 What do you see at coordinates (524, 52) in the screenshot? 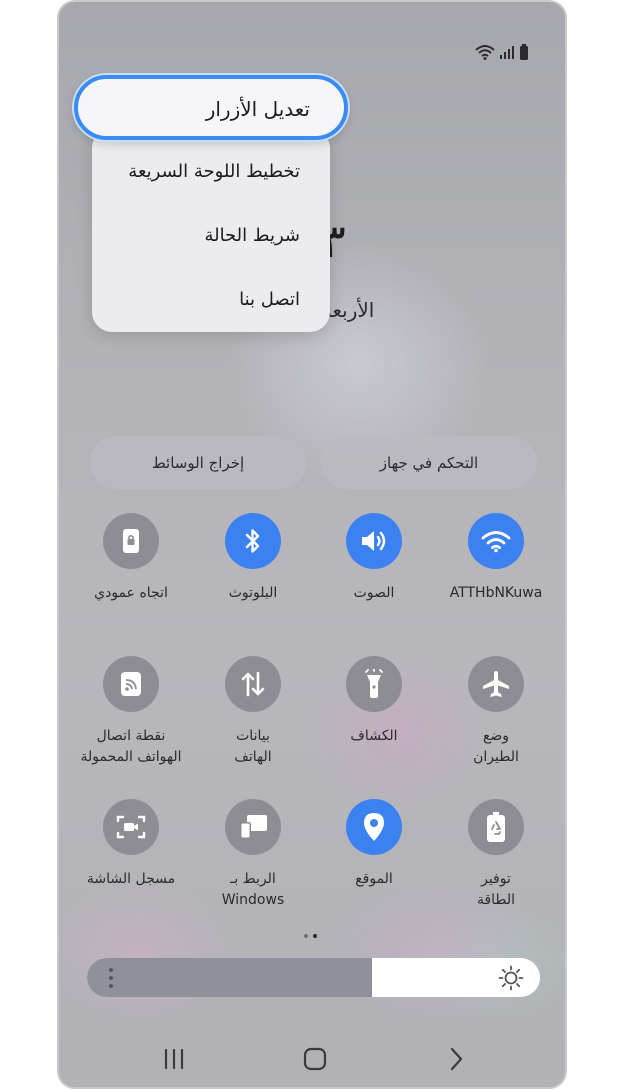
I see `battery-icon` at bounding box center [524, 52].